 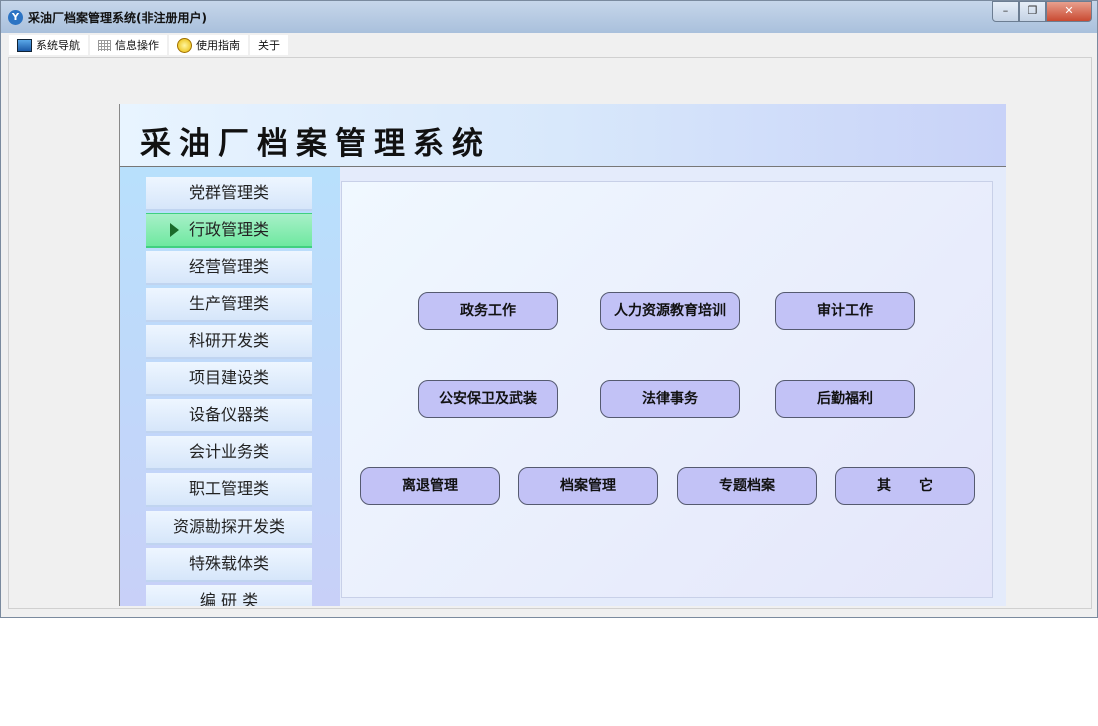 I want to click on arrow-right-icon, so click(x=174, y=230).